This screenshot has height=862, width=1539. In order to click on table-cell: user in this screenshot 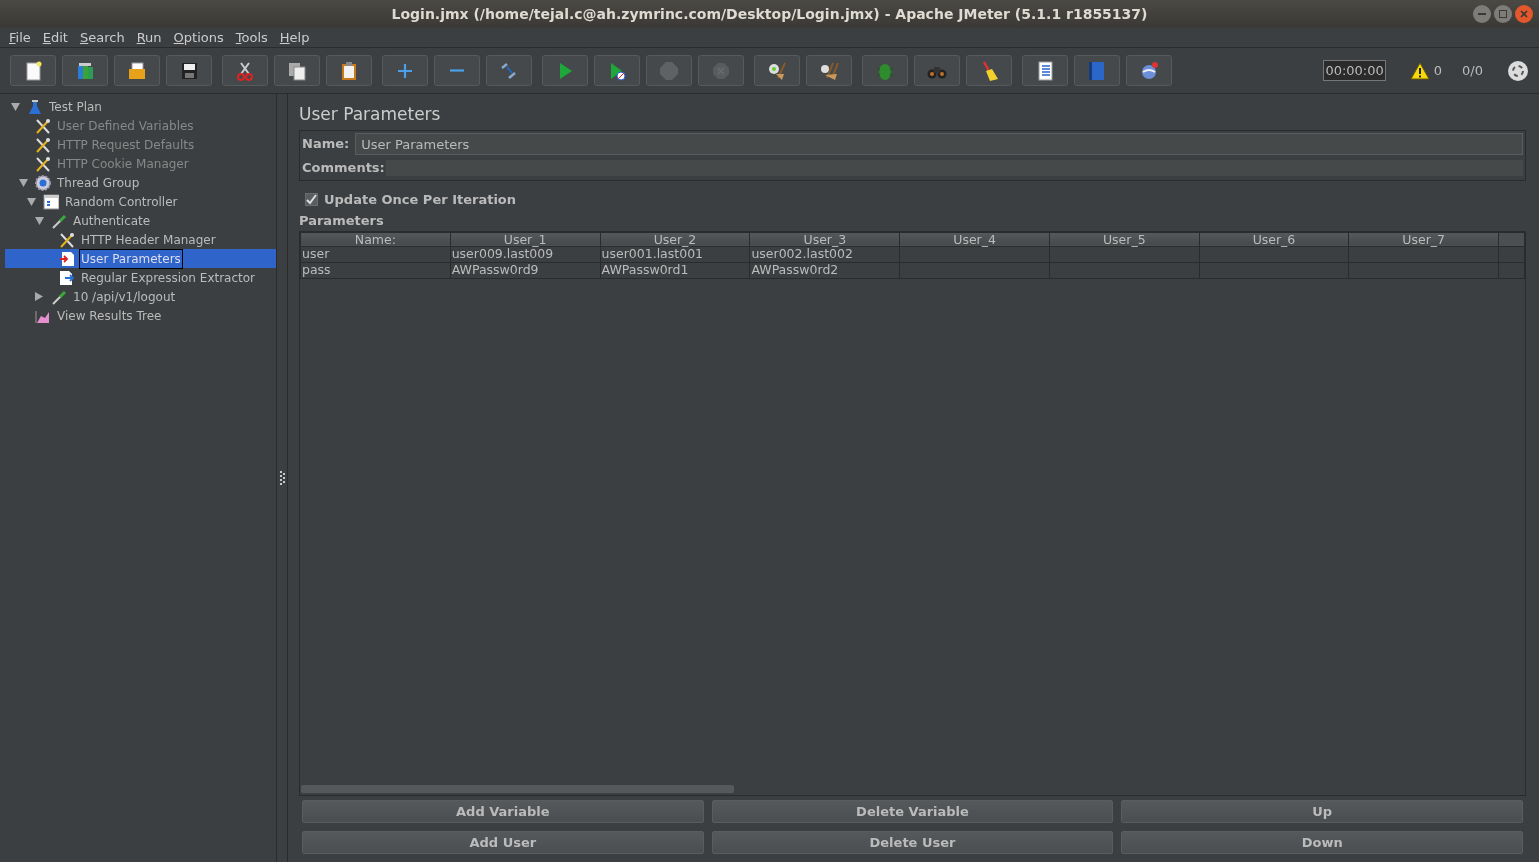, I will do `click(375, 254)`.